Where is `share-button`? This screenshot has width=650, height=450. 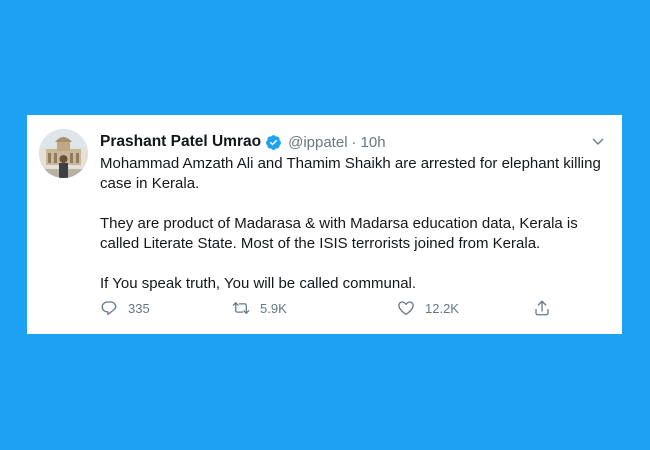
share-button is located at coordinates (547, 308).